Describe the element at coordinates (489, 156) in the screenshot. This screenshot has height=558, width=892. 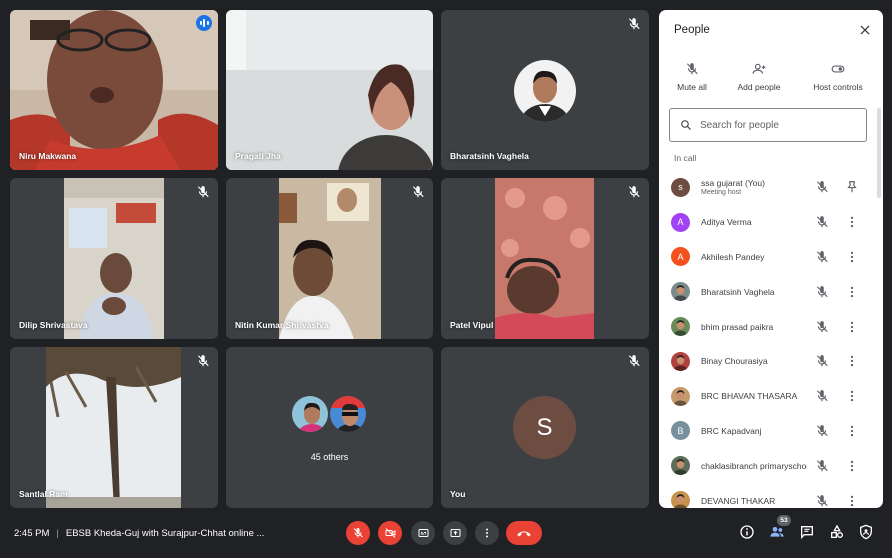
I see `participant-name: Bharatsinh Vaghela` at that location.